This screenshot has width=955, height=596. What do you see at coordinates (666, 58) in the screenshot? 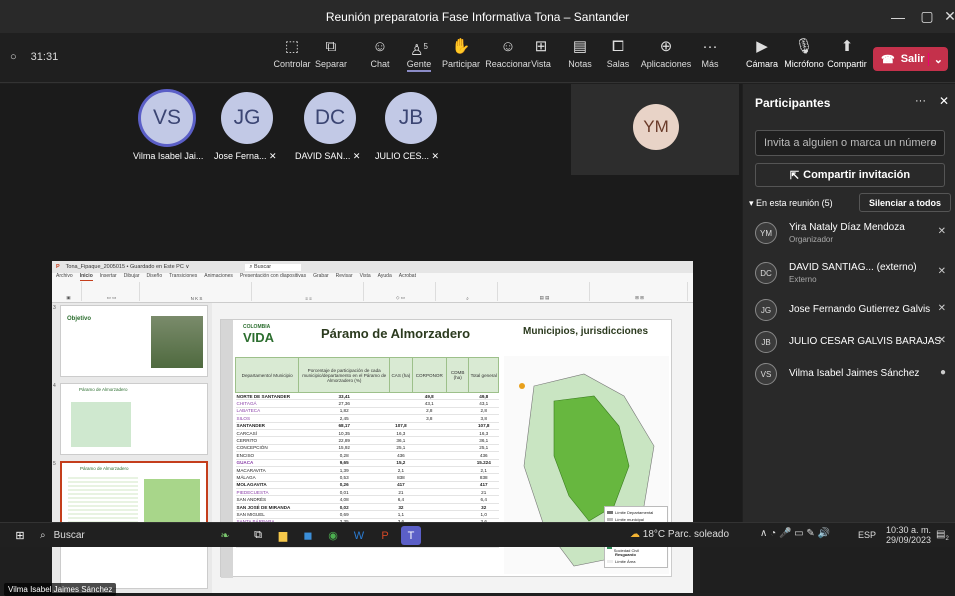
I see `apps-button: ⊕ Aplicaciones` at bounding box center [666, 58].